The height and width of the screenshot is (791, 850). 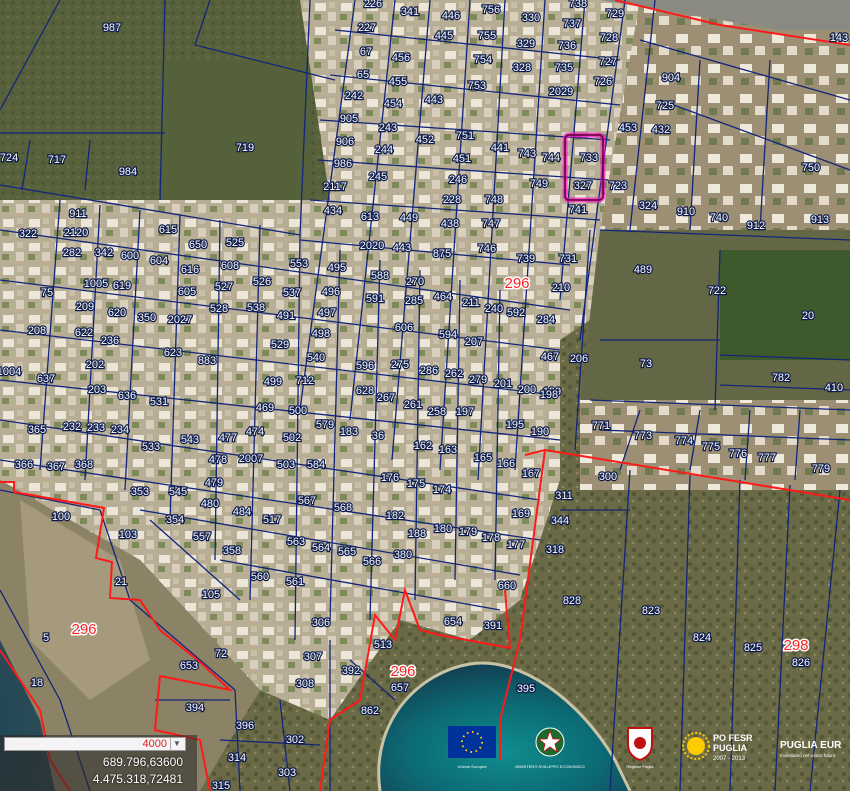 I want to click on parcel-label: 751, so click(x=465, y=136).